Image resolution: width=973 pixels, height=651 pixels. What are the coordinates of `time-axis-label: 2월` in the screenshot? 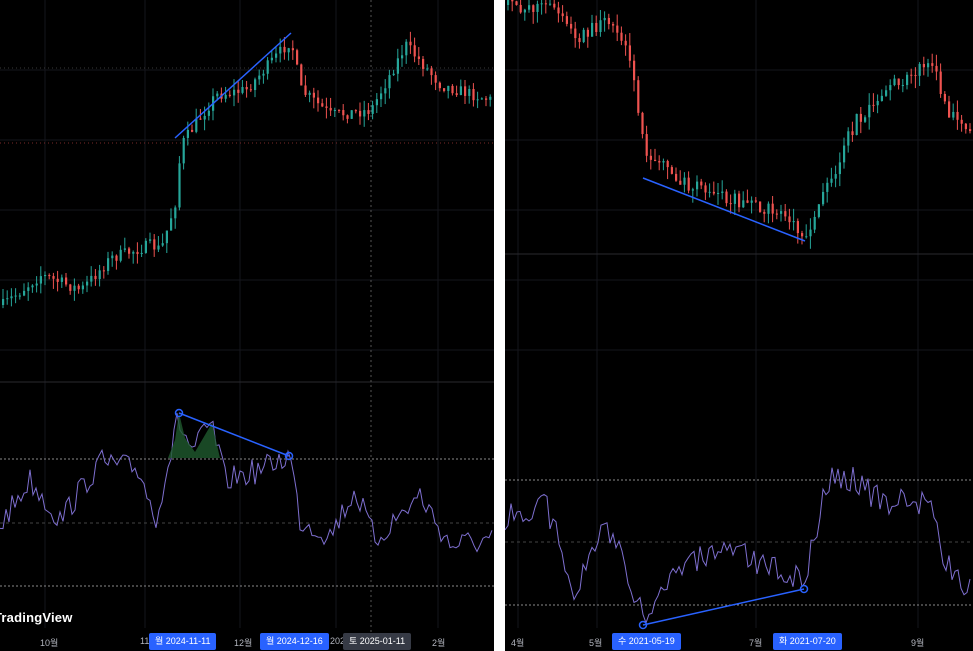 It's located at (439, 643).